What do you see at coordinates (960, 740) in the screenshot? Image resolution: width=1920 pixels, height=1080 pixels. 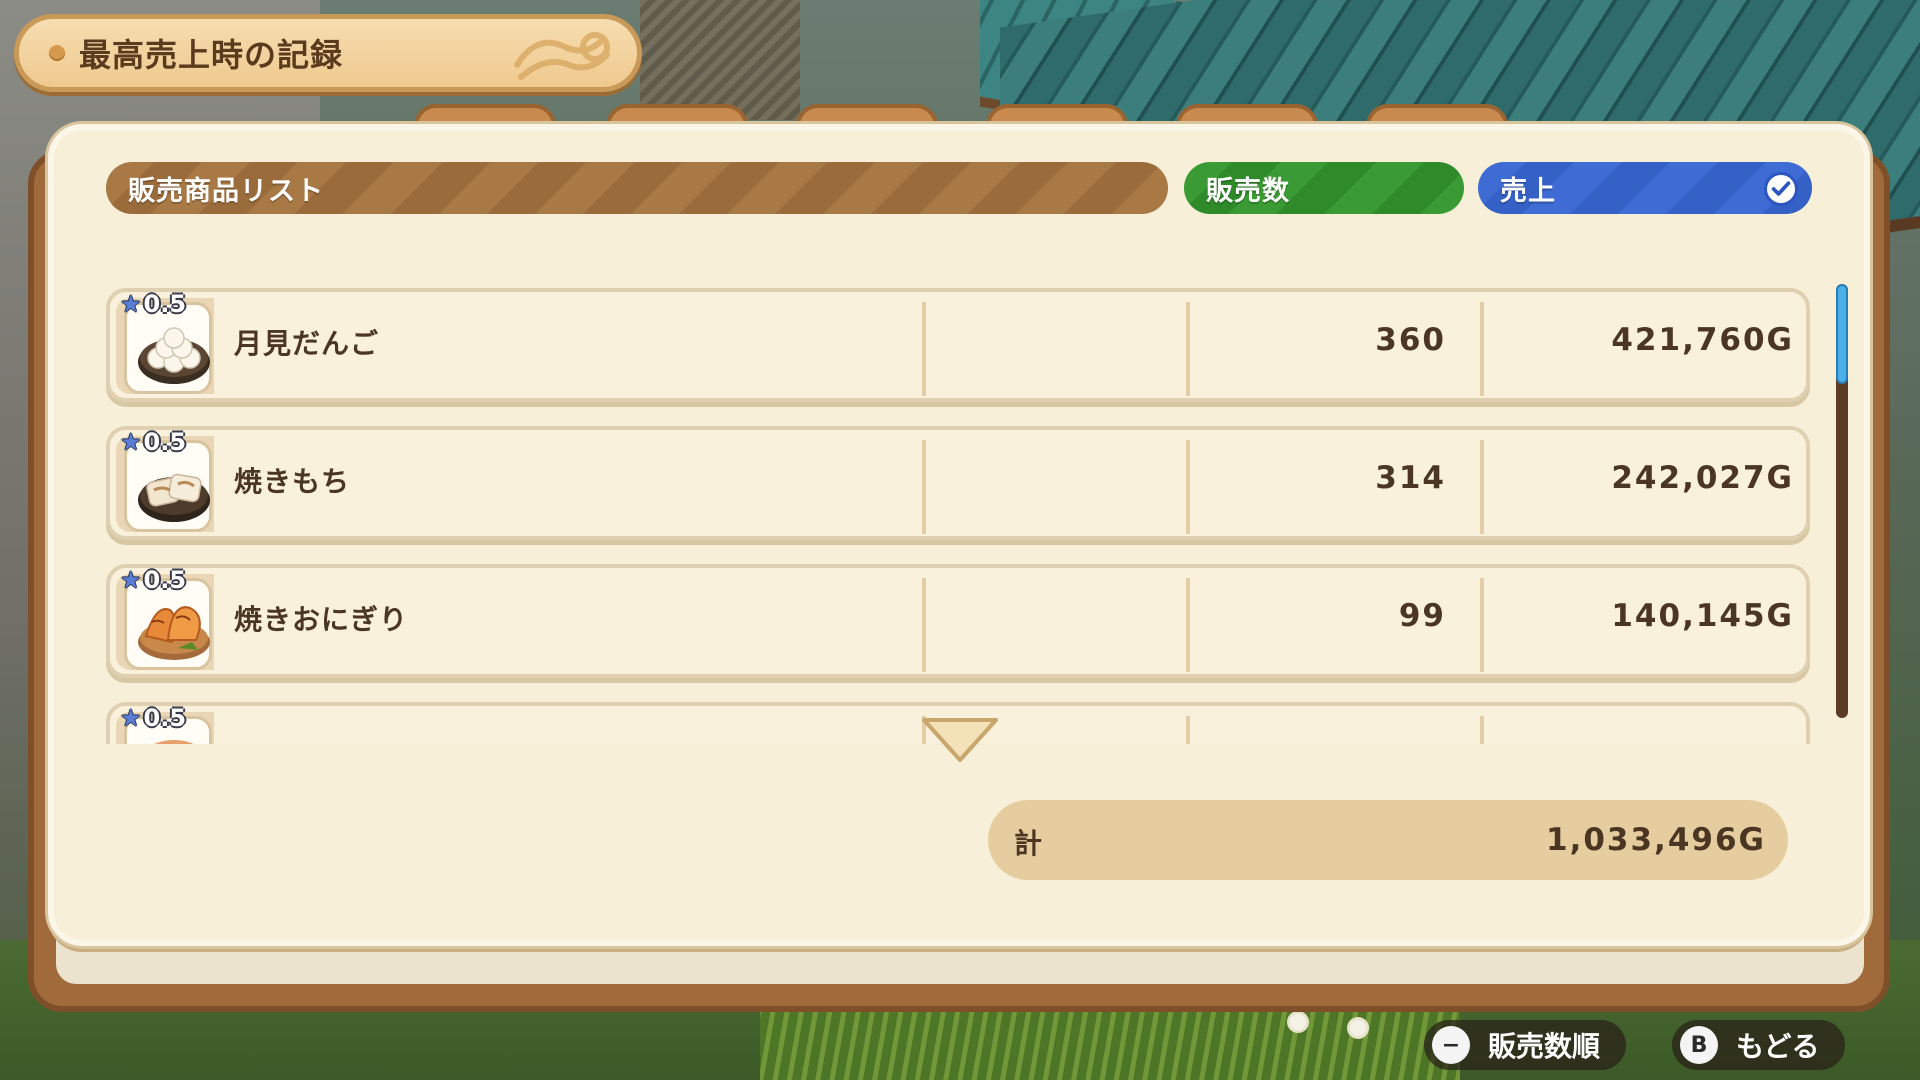 I see `scroll-down-arrow-icon` at bounding box center [960, 740].